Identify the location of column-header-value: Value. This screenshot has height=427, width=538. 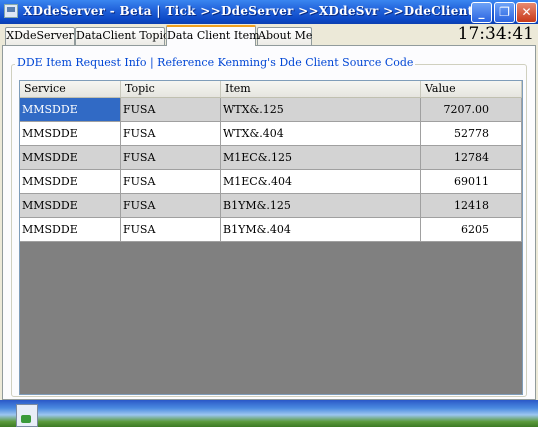
(471, 89).